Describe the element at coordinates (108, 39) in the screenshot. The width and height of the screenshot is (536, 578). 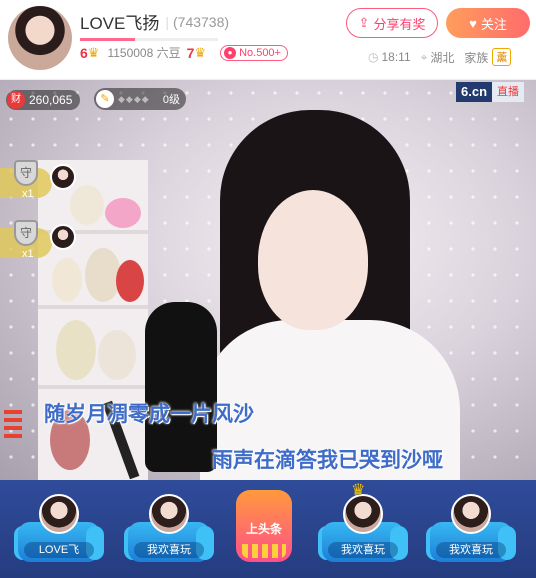
I see `host-level-progress-fill` at that location.